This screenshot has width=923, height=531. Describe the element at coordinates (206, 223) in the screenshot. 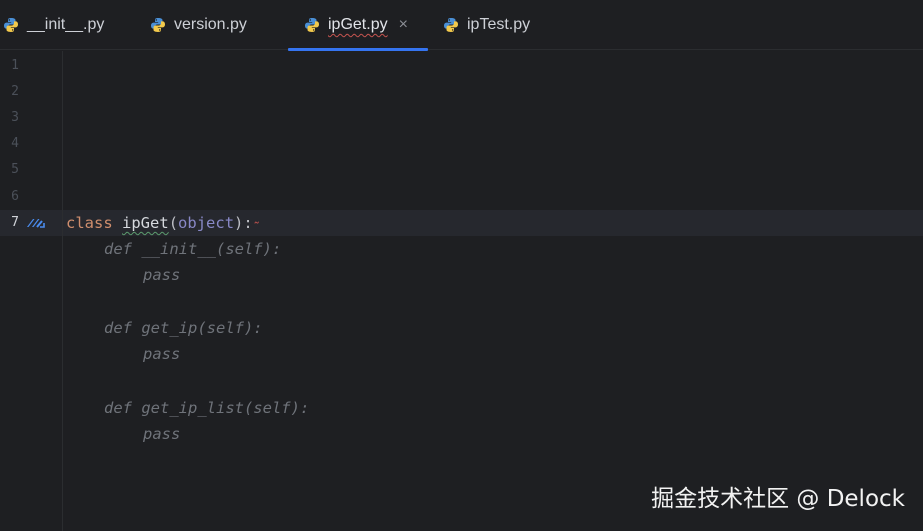

I see `base-class: object` at that location.